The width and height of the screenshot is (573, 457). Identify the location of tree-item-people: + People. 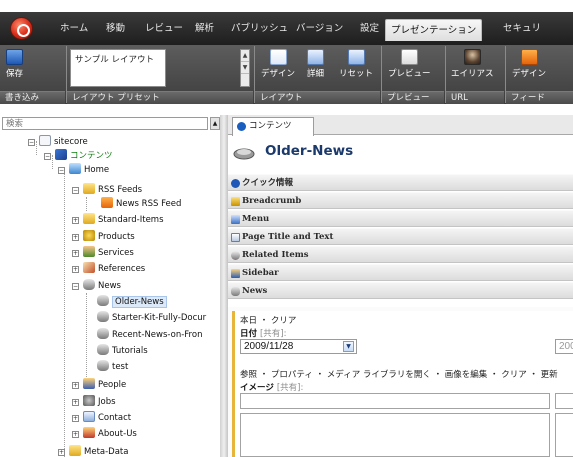
(99, 385).